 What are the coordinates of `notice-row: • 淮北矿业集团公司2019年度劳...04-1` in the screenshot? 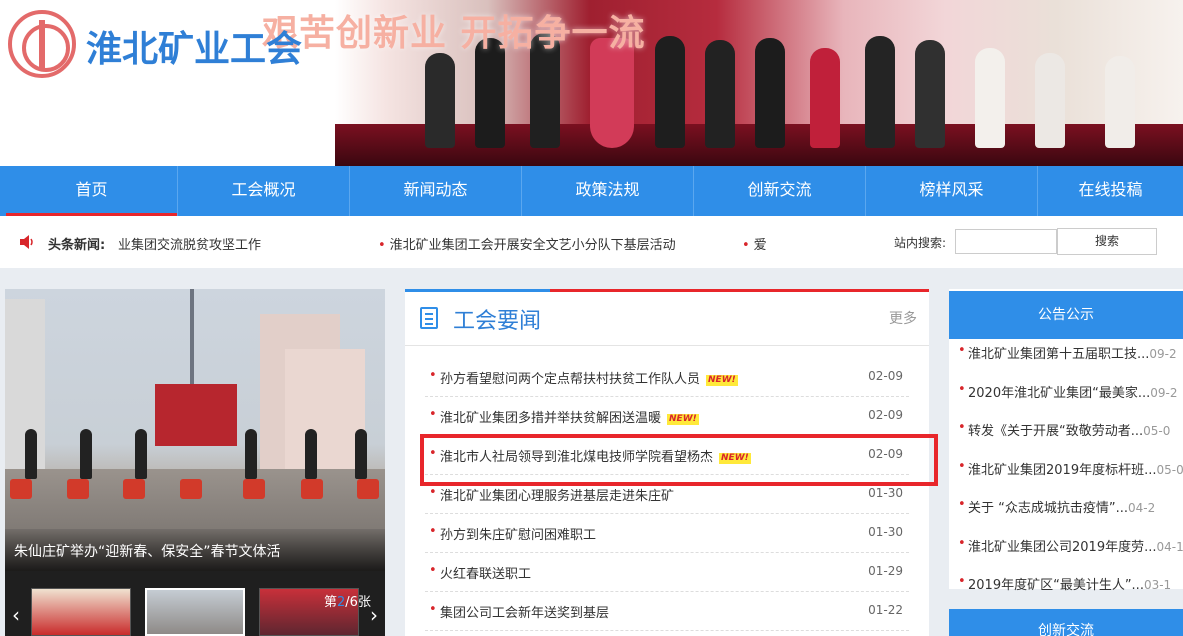 It's located at (1070, 554).